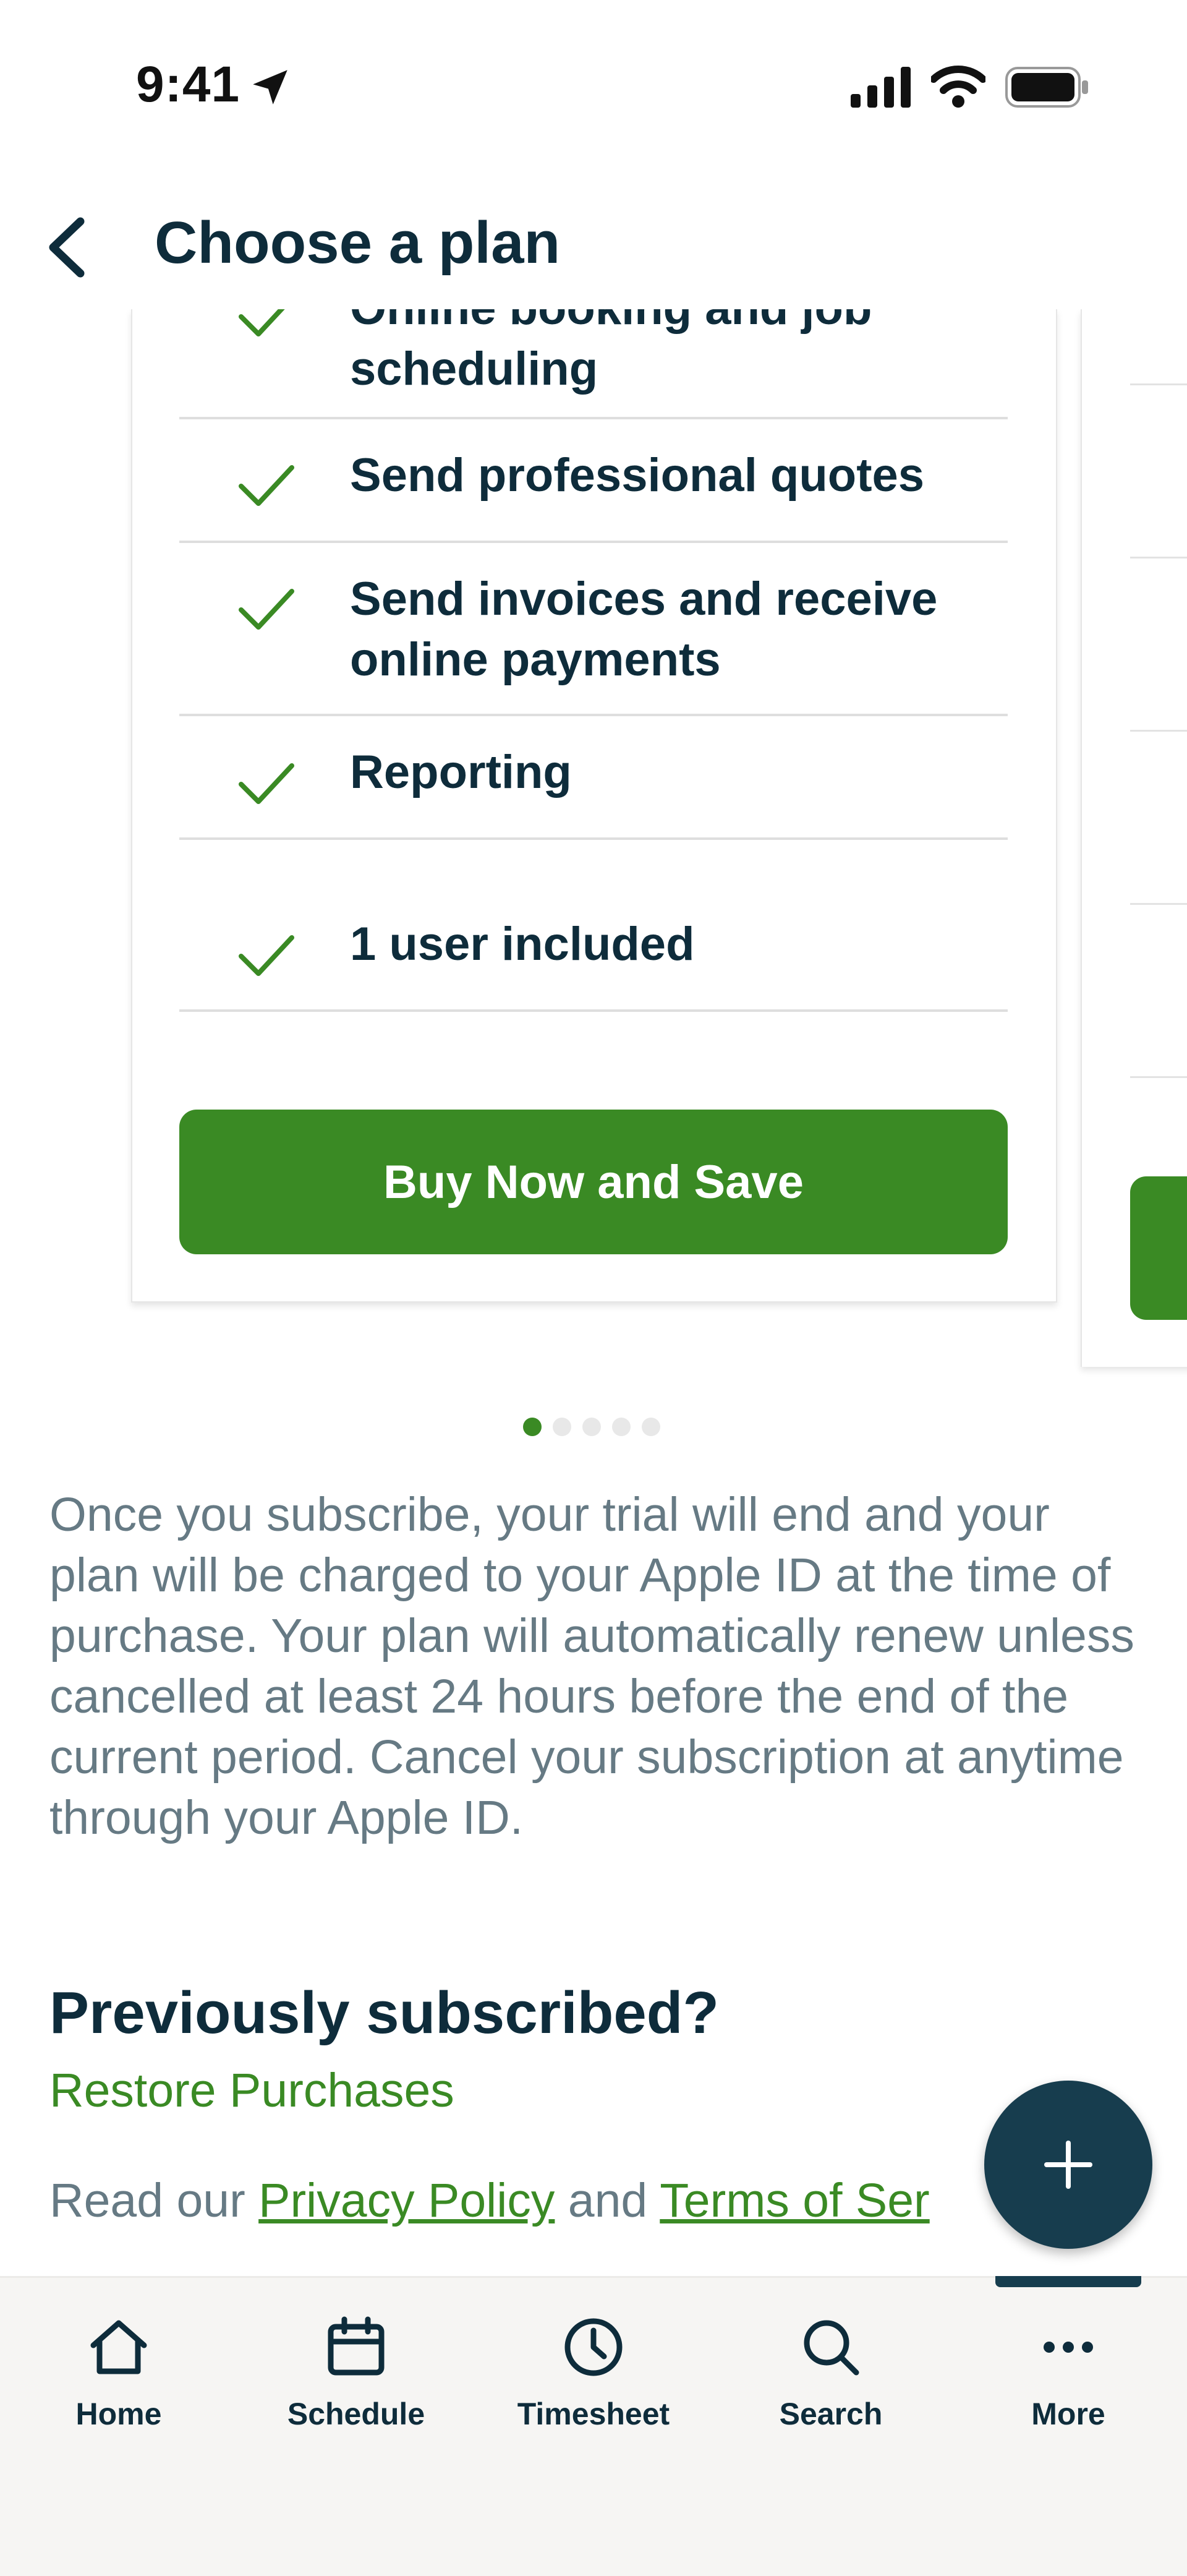 Image resolution: width=1187 pixels, height=2576 pixels. I want to click on clock-icon, so click(593, 2347).